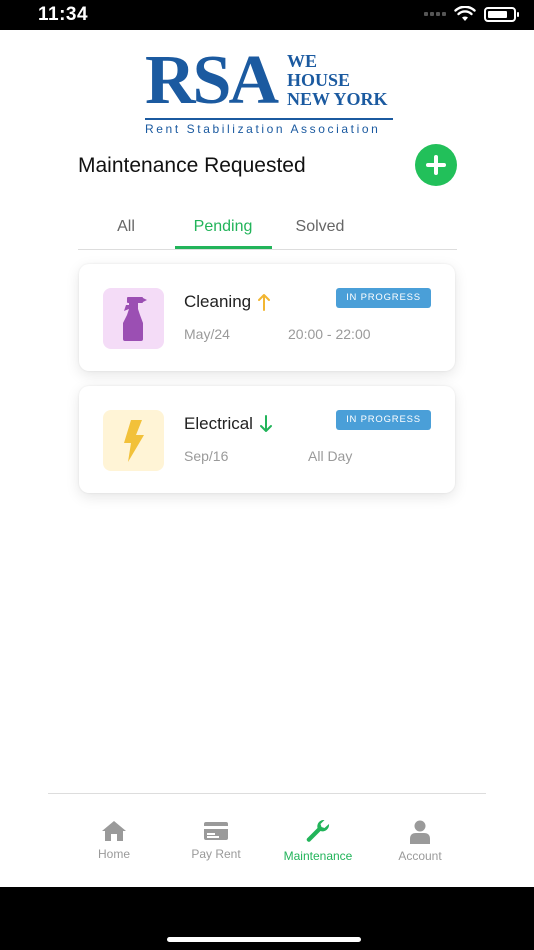 The height and width of the screenshot is (950, 534). What do you see at coordinates (436, 165) in the screenshot?
I see `add-request-button` at bounding box center [436, 165].